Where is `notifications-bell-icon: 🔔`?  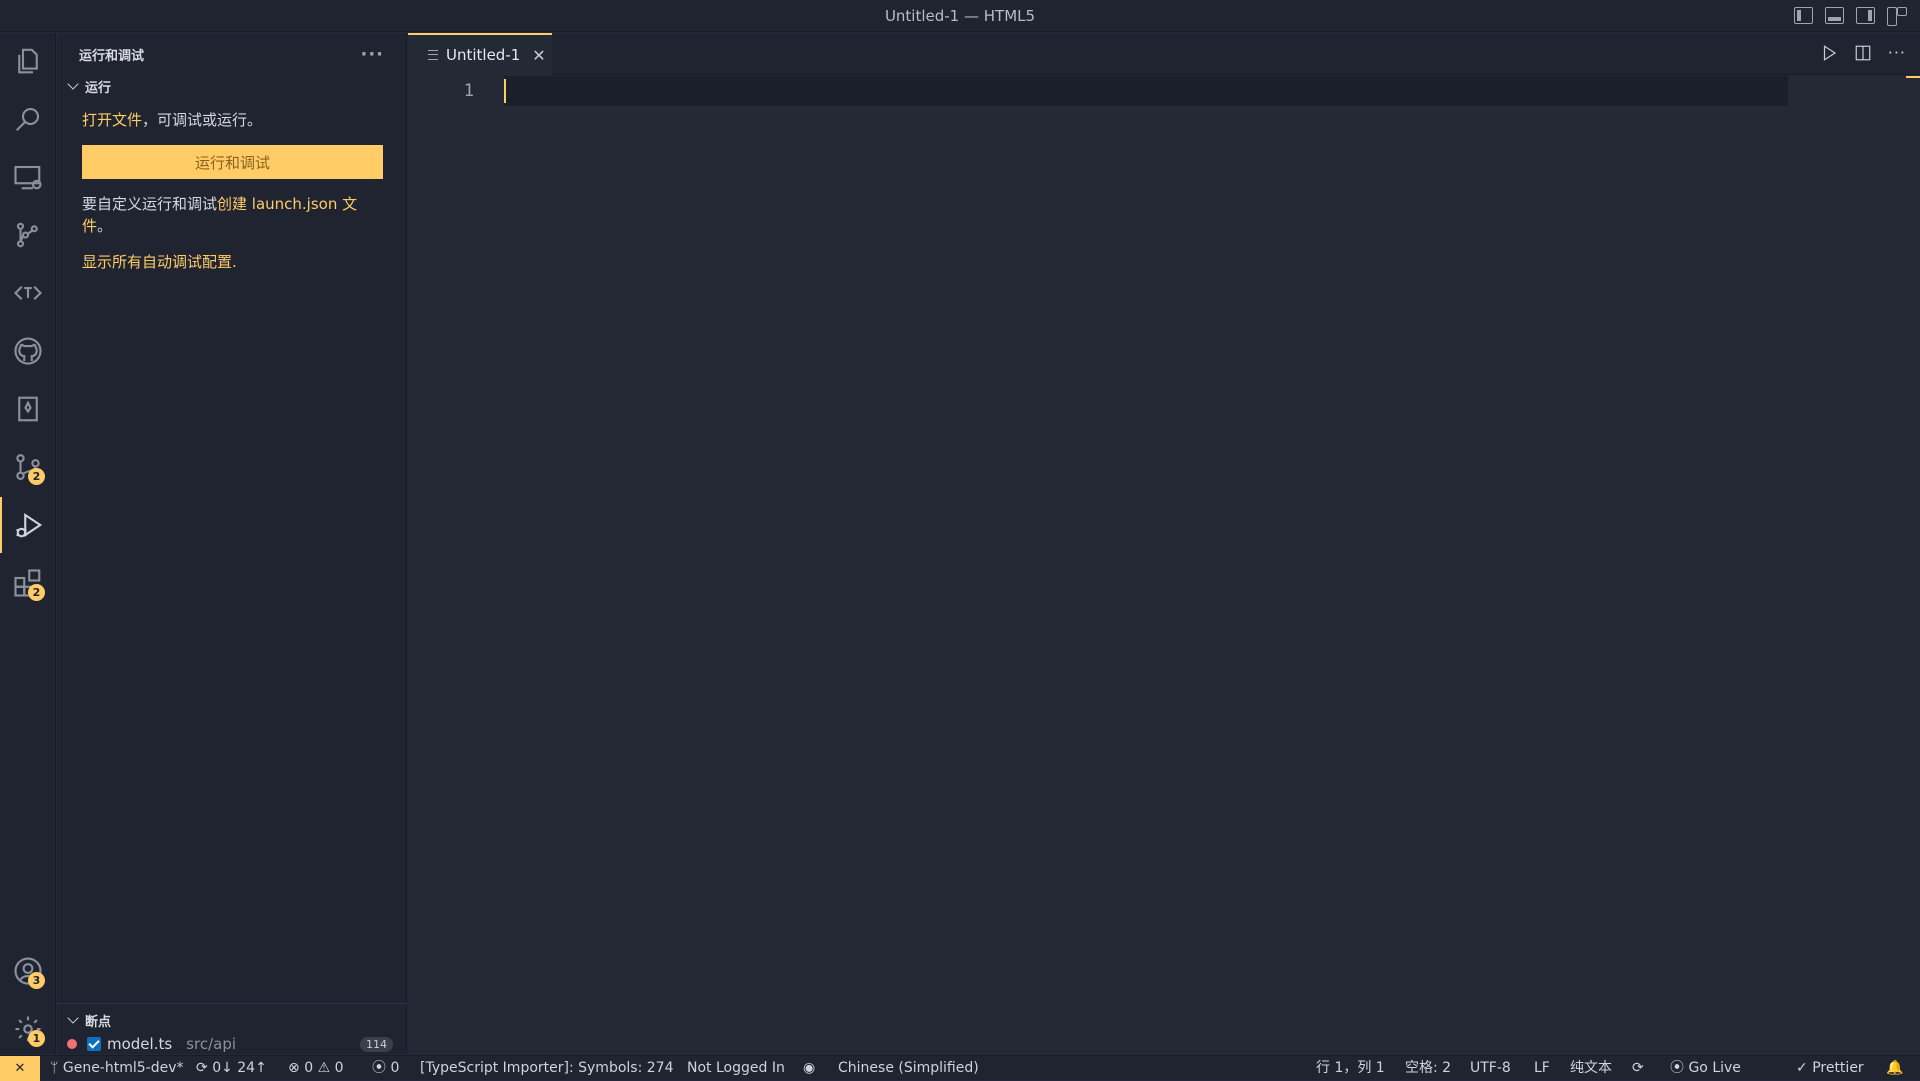 notifications-bell-icon: 🔔 is located at coordinates (1894, 1068).